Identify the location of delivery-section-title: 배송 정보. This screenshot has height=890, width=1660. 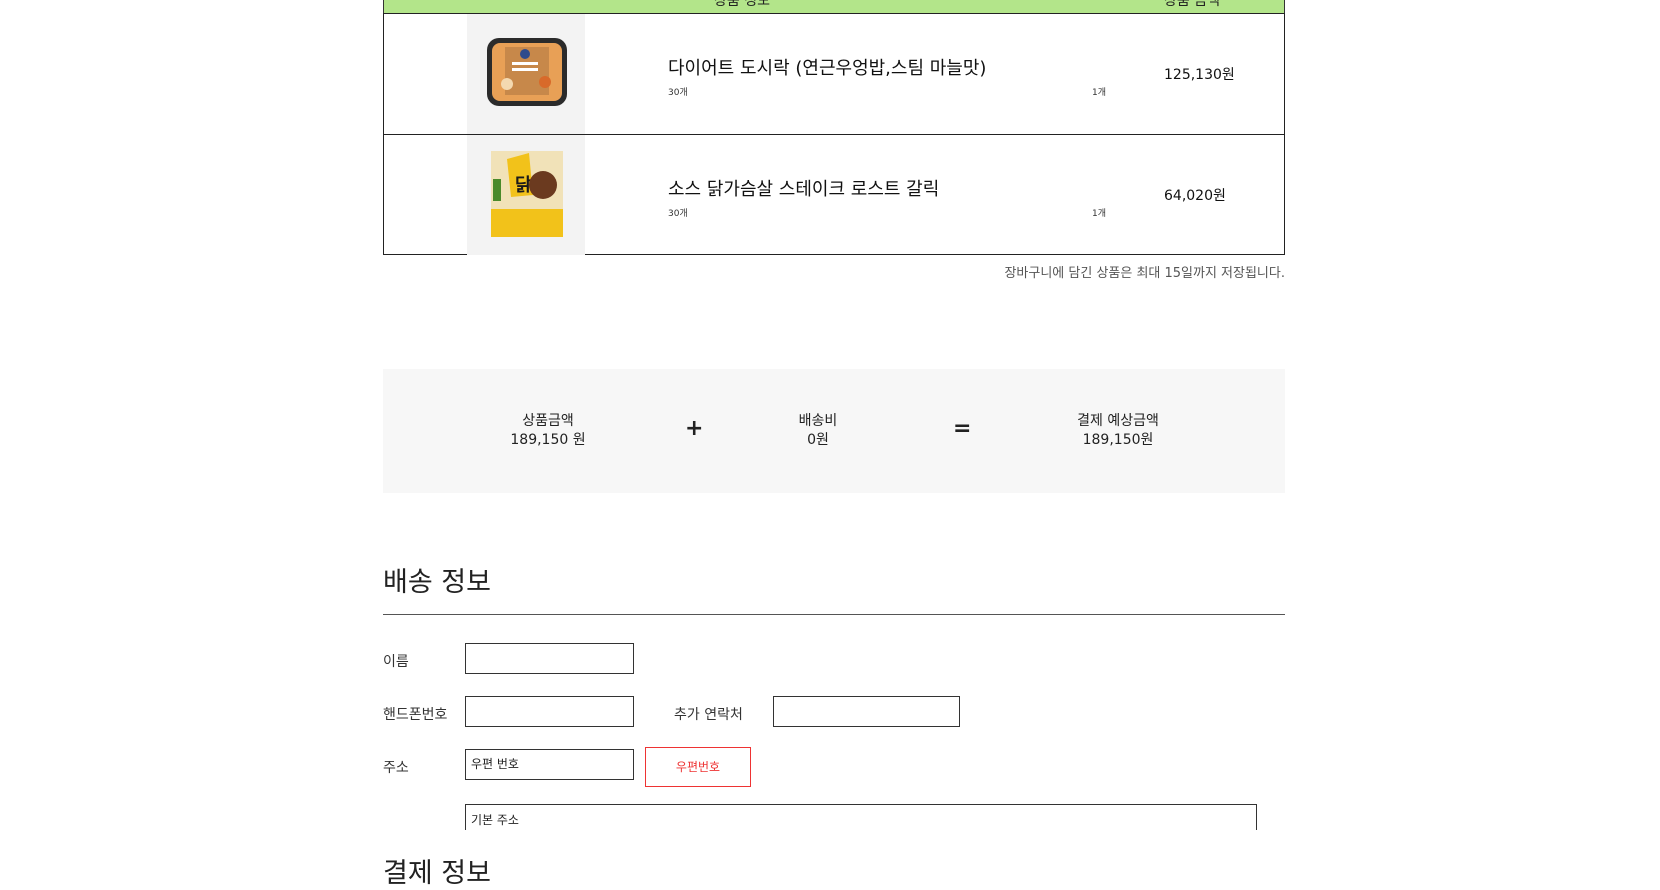
(437, 582).